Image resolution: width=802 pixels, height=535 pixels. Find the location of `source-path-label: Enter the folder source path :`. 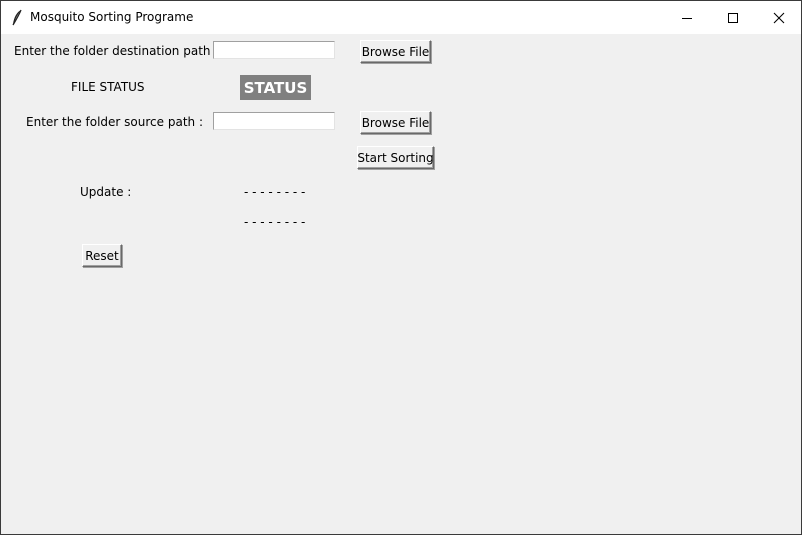

source-path-label: Enter the folder source path : is located at coordinates (114, 122).